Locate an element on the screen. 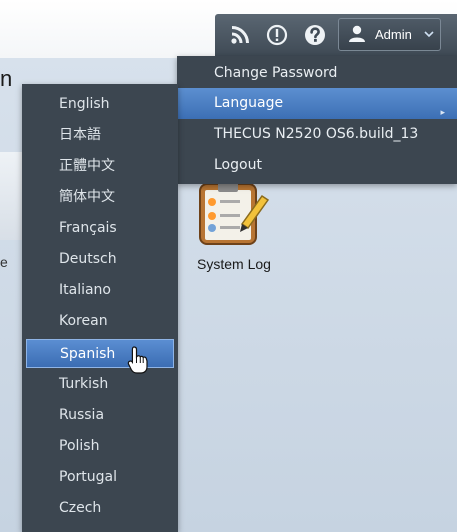 The image size is (457, 532). language-label: 日本語 is located at coordinates (80, 135).